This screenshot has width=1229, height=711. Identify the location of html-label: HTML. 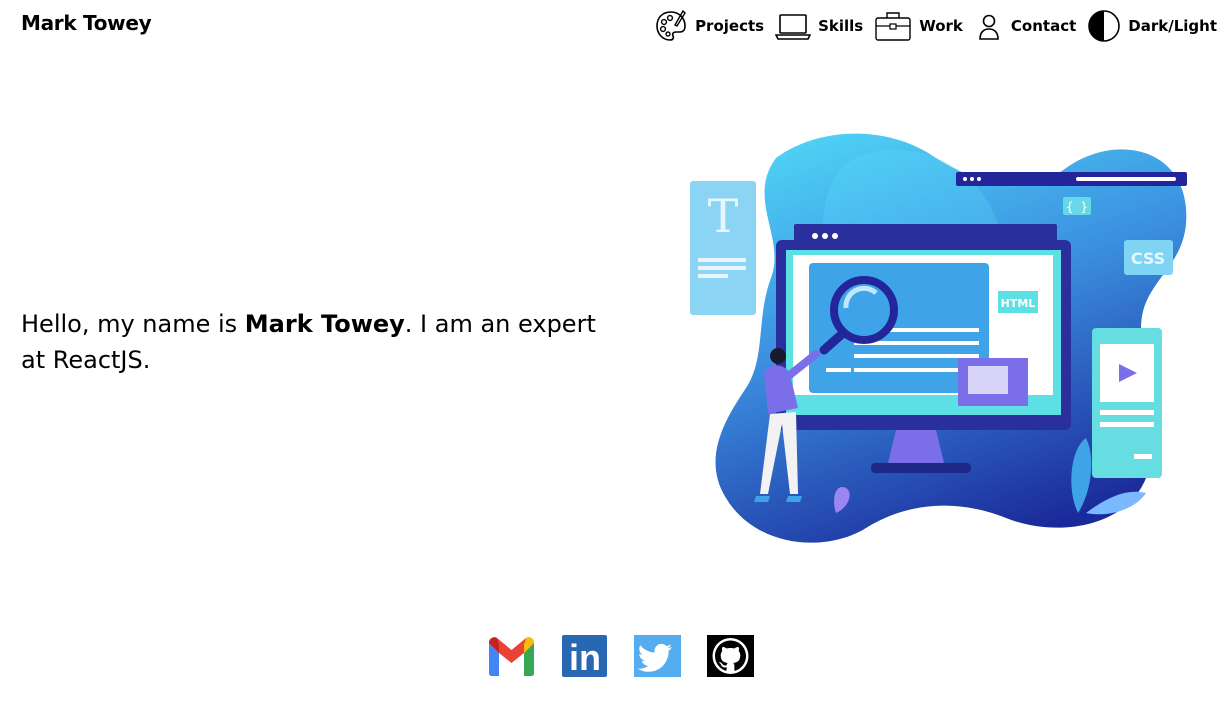
(1018, 303).